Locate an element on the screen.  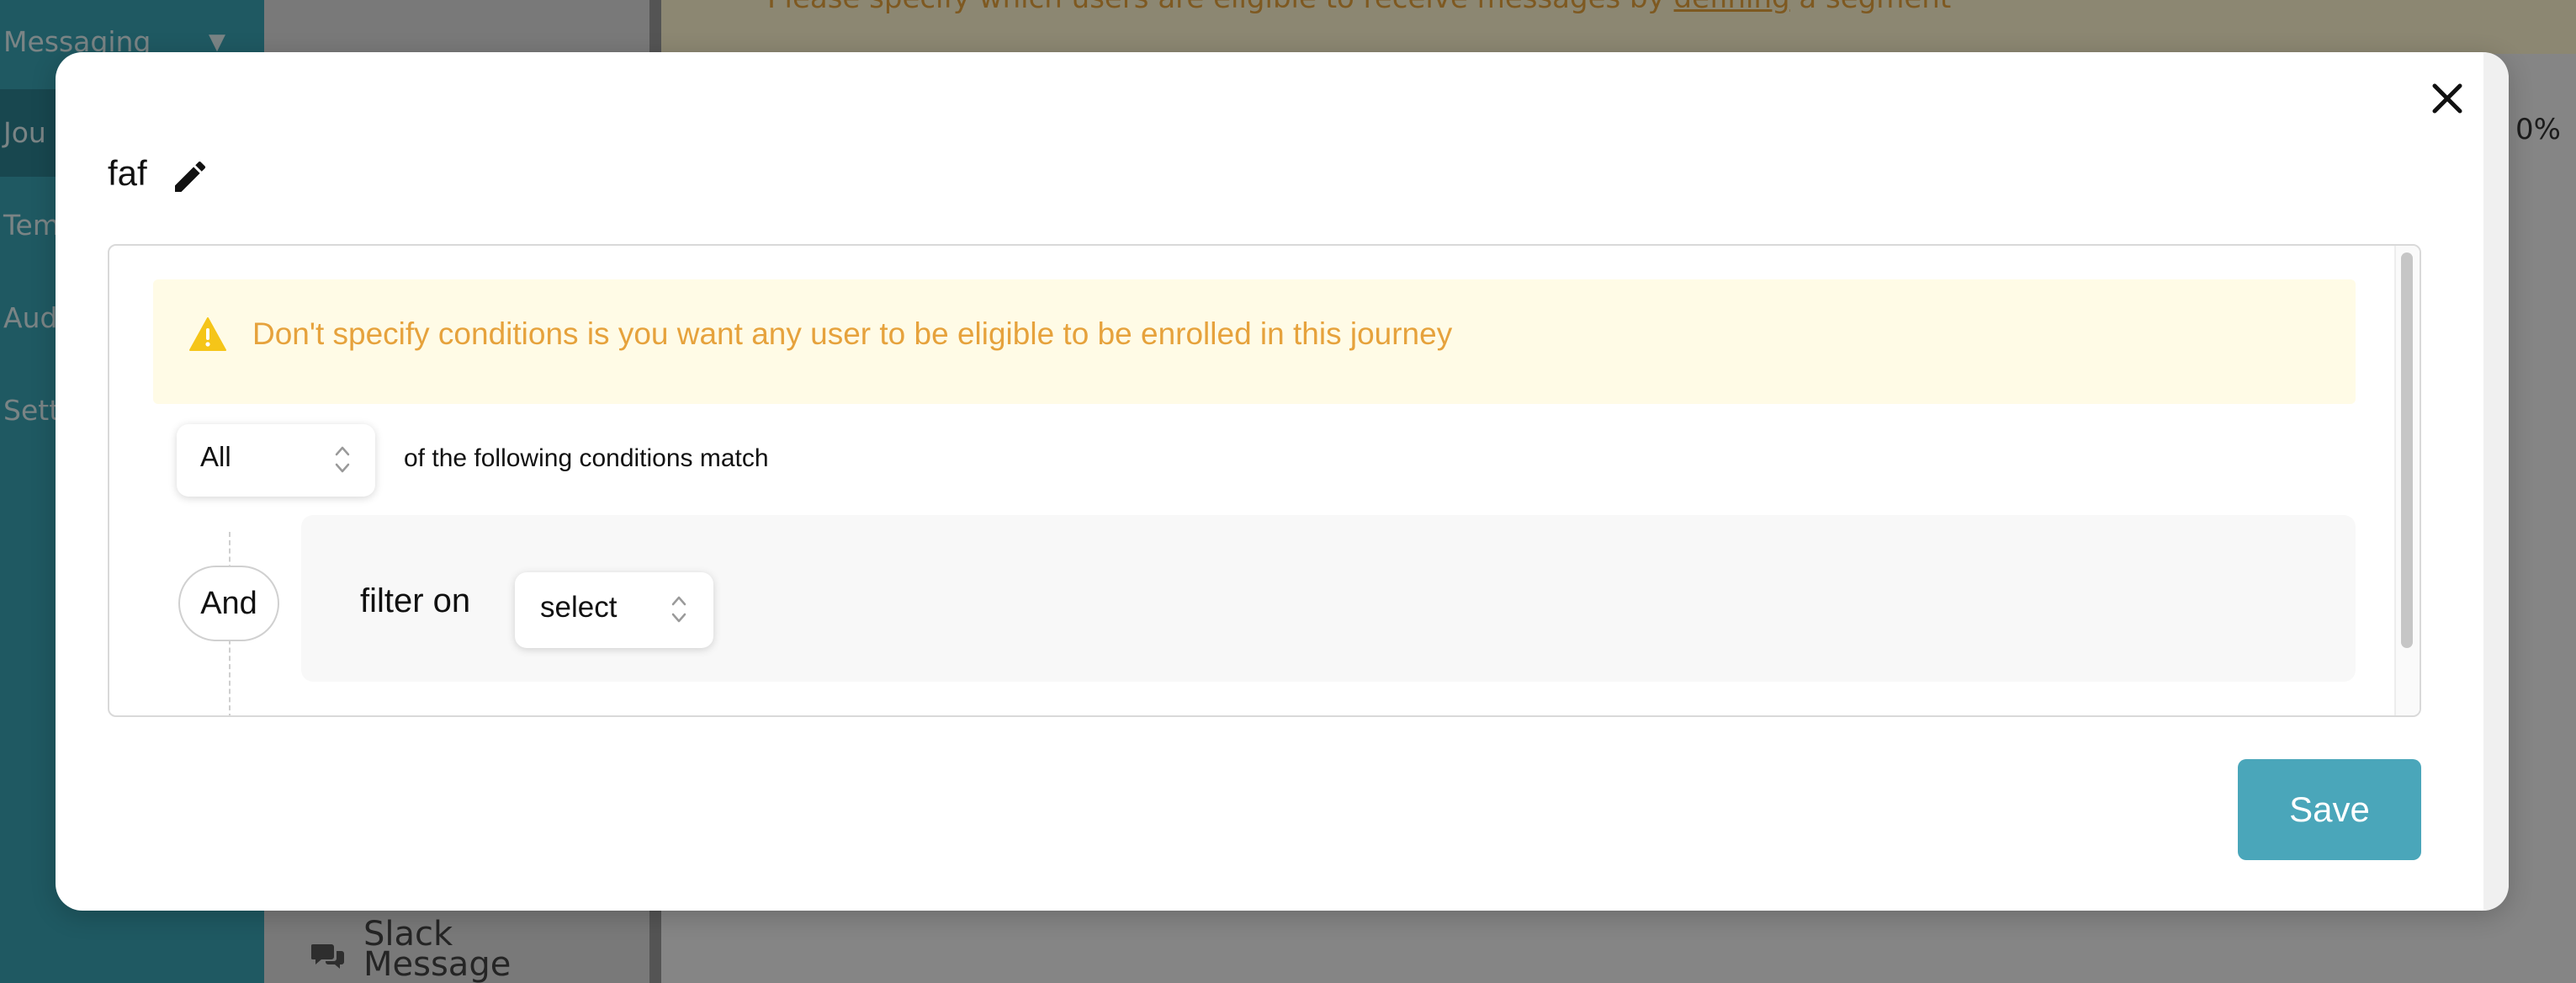
pencil-icon is located at coordinates (190, 177).